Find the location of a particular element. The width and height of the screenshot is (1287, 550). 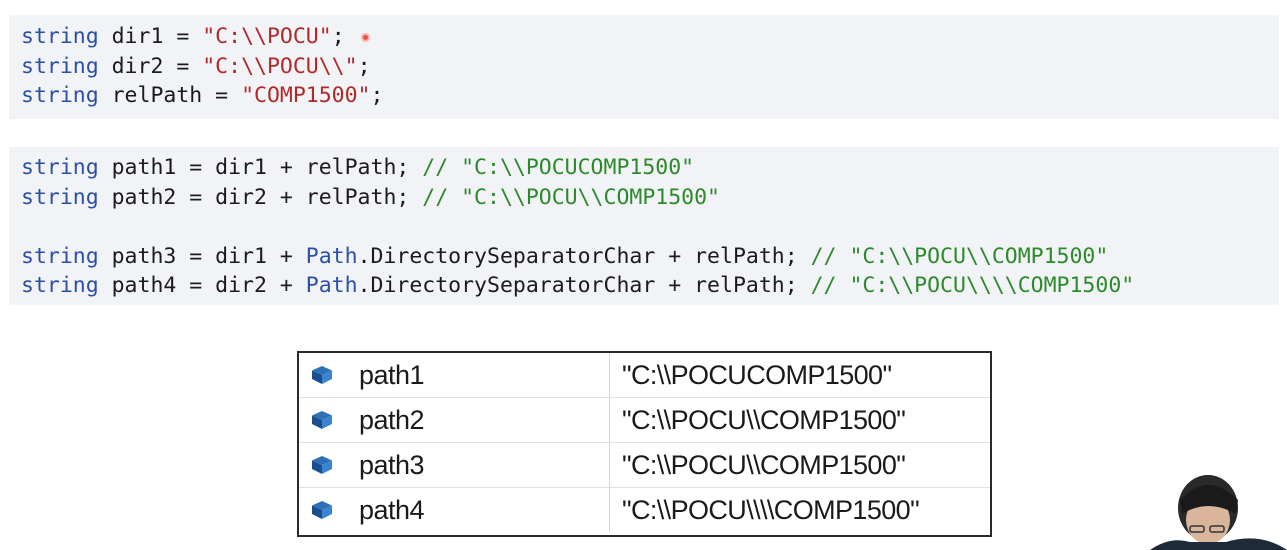

code-token: dir1 = is located at coordinates (150, 36).